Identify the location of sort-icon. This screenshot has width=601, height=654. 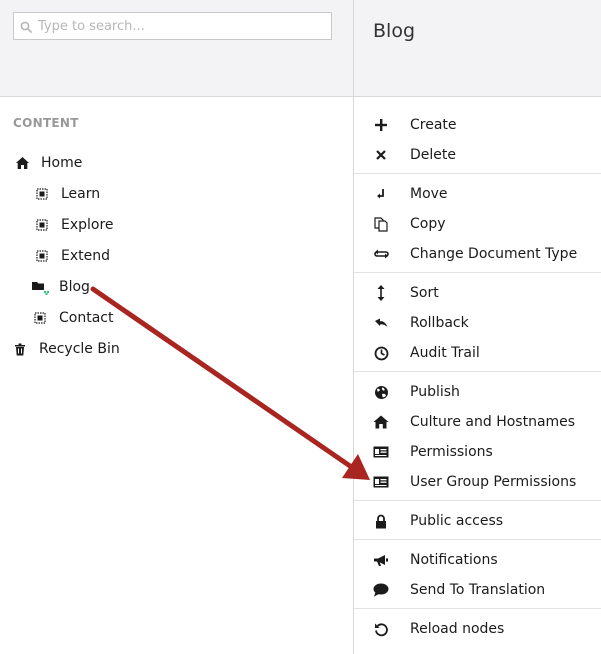
(381, 293).